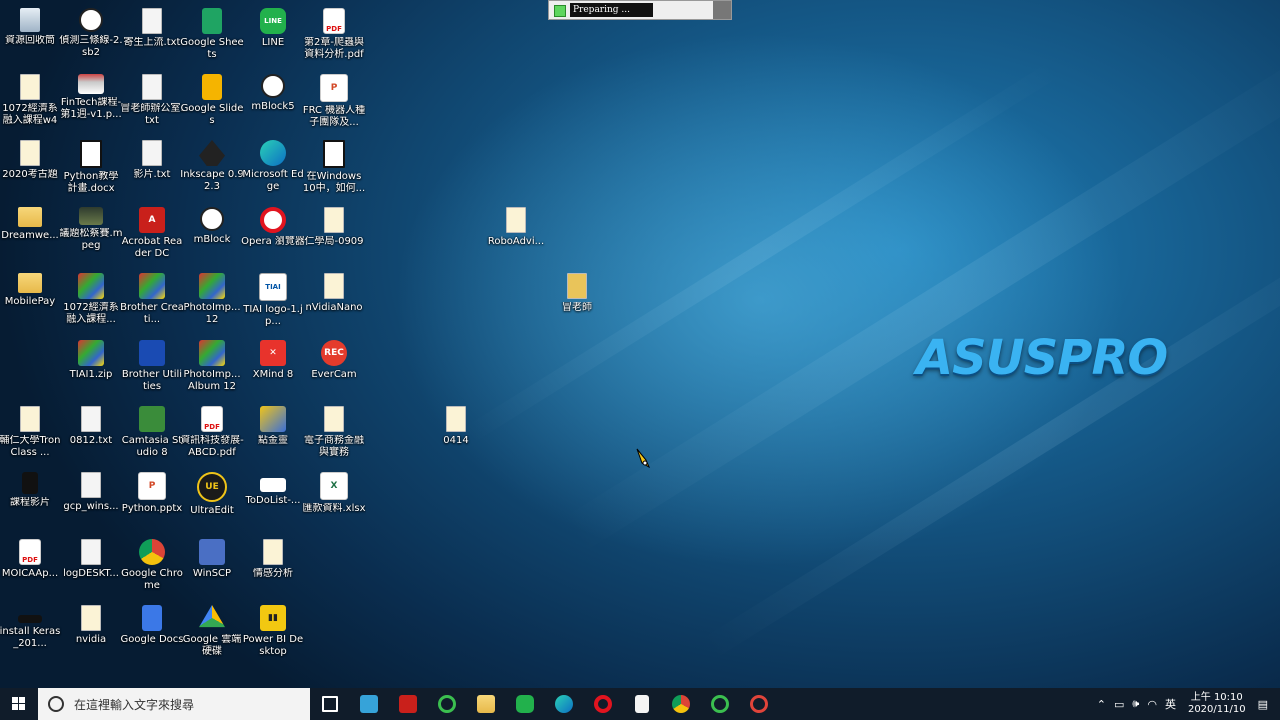 The height and width of the screenshot is (720, 1280). I want to click on taskbar-app-file-explorer, so click(485, 704).